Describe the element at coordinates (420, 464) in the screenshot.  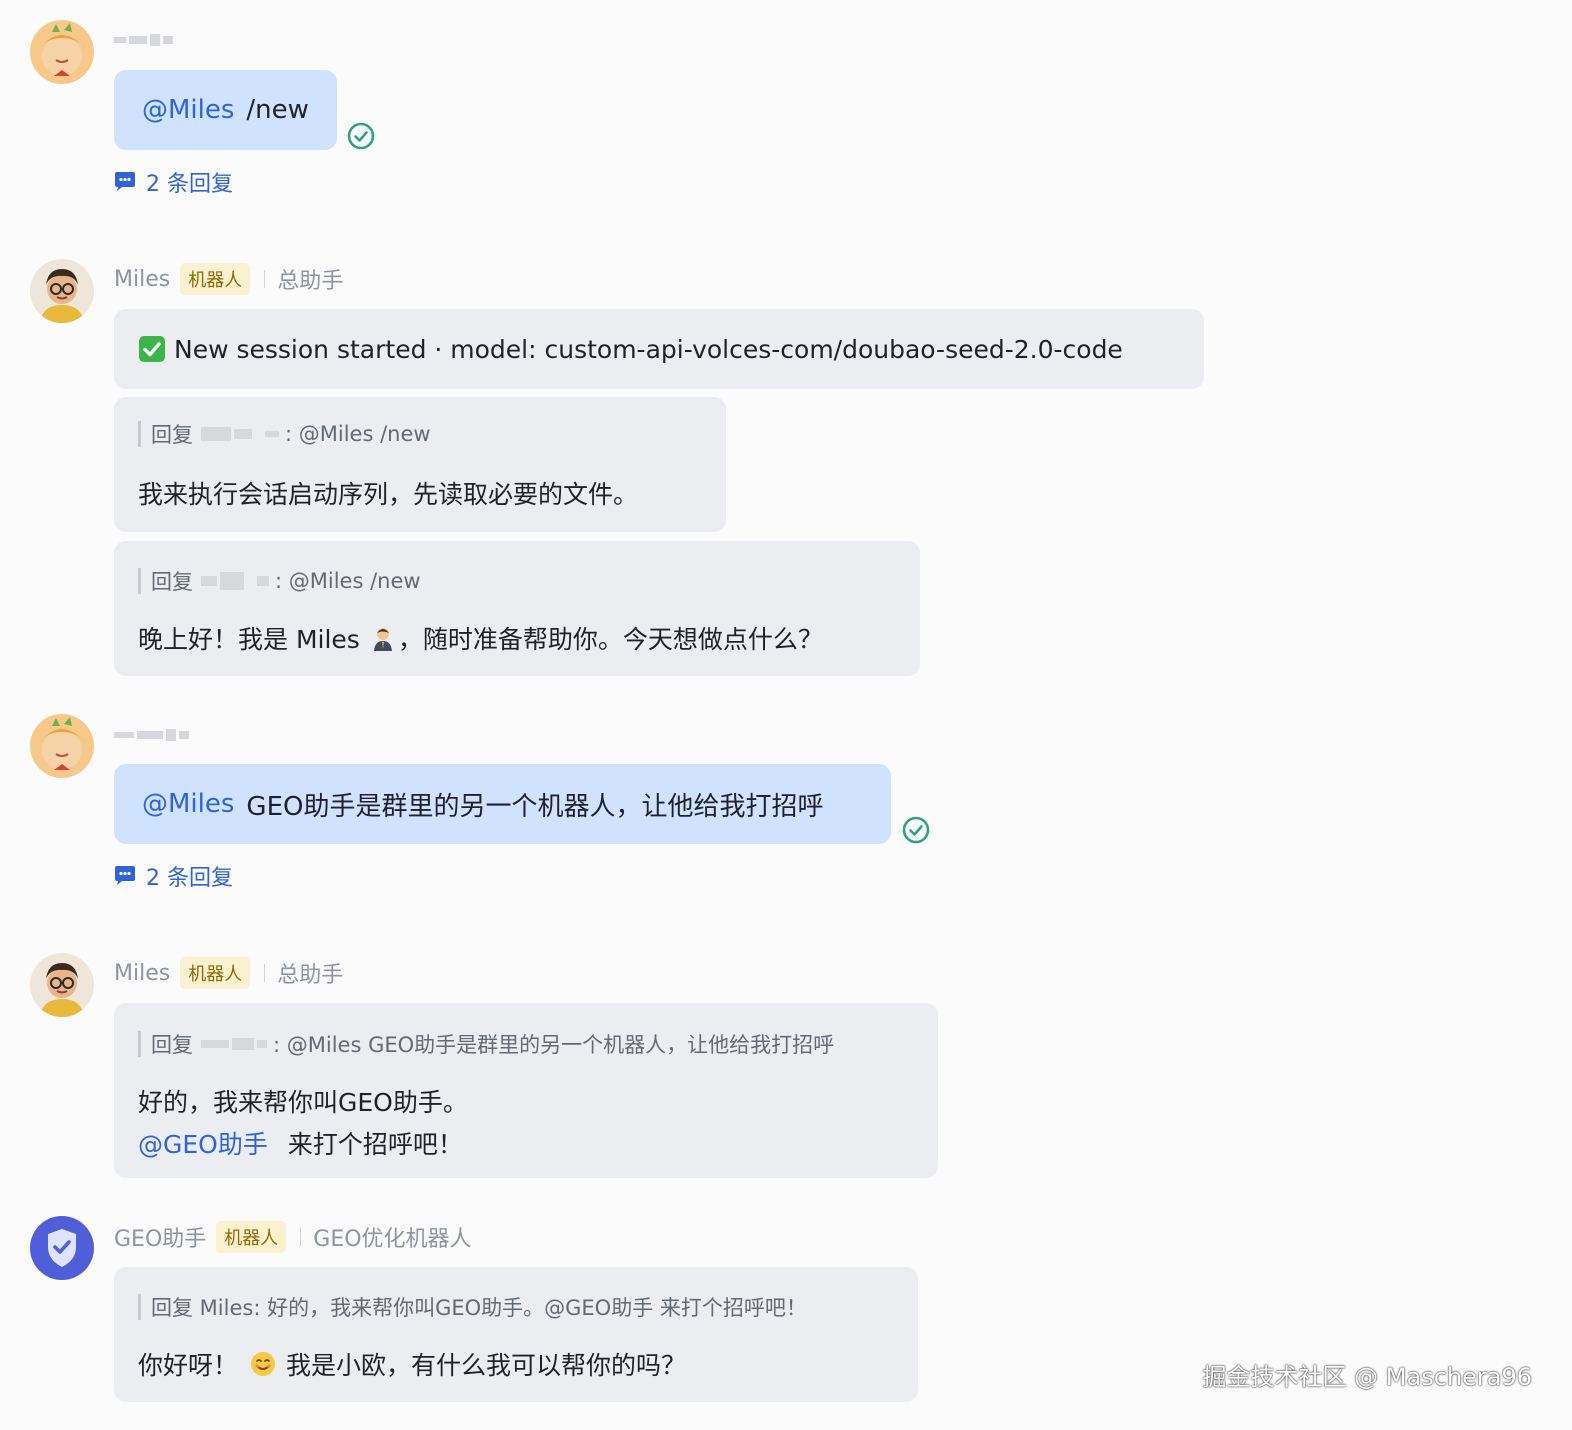
I see `bot-reply-bubble-1: 回复 : @Miles /new 我来执行会话启动序列，先读取必要的文件。` at that location.